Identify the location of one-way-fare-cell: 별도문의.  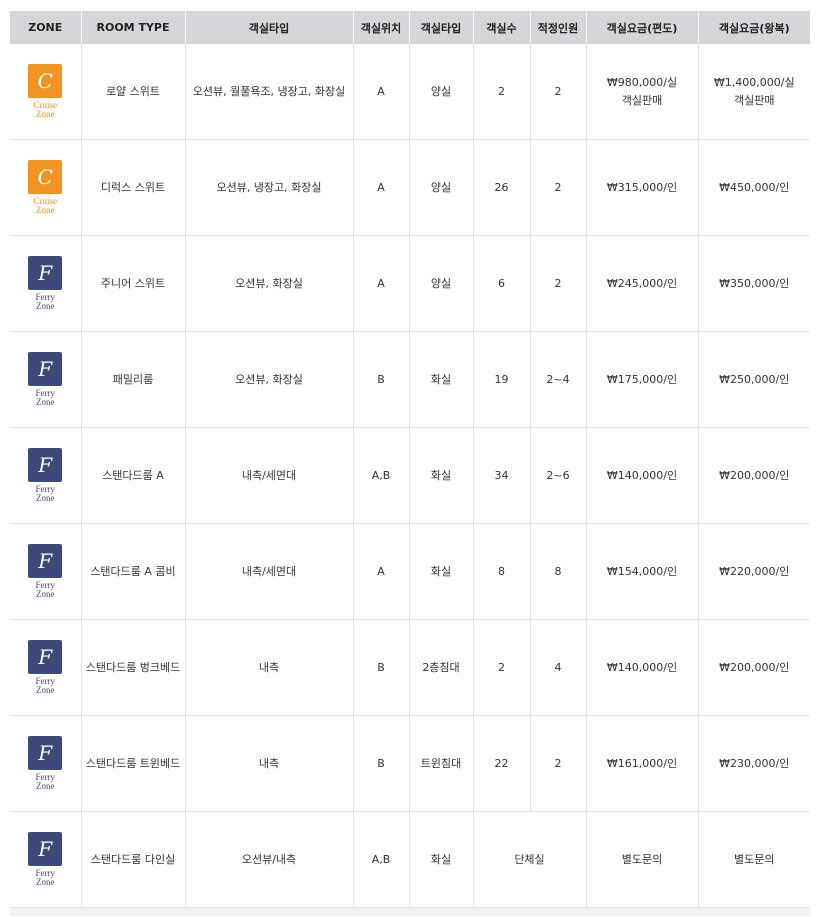
(641, 859).